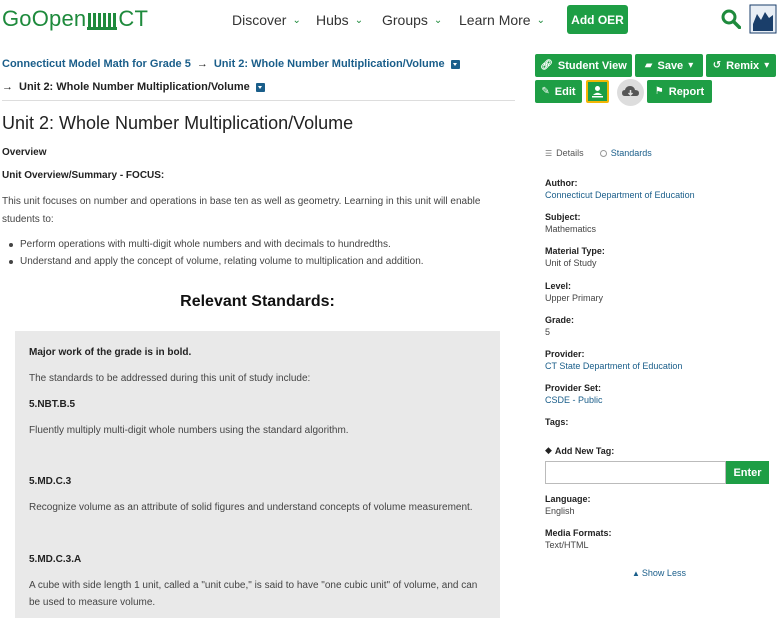 This screenshot has height=618, width=780. What do you see at coordinates (332, 20) in the screenshot?
I see `nav-hubs-label: Hubs` at bounding box center [332, 20].